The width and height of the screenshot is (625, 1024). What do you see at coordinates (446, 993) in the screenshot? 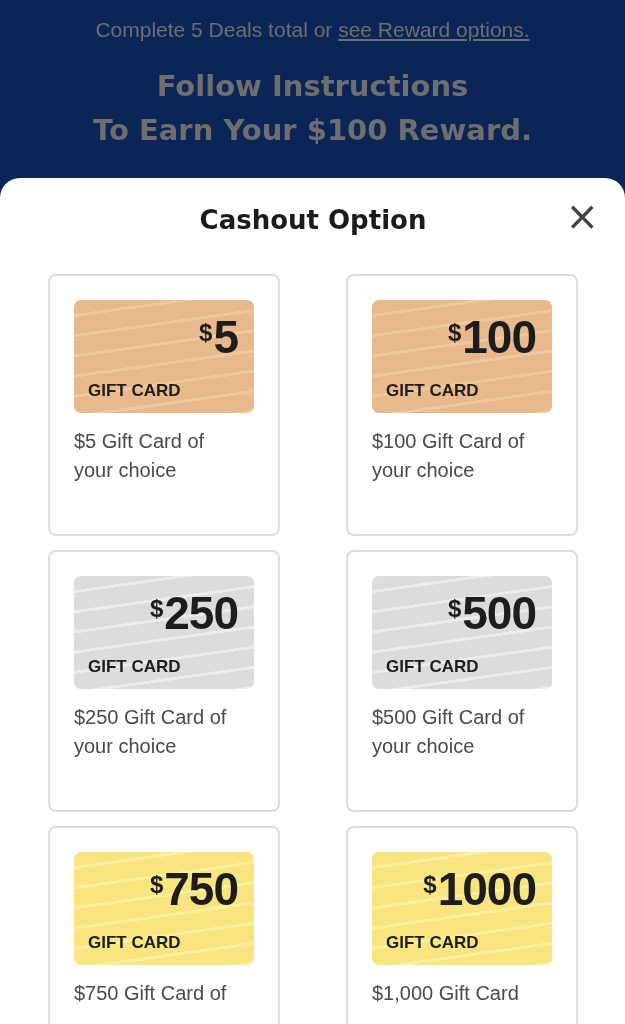
I see `option-description: $1,000 Gift Card` at bounding box center [446, 993].